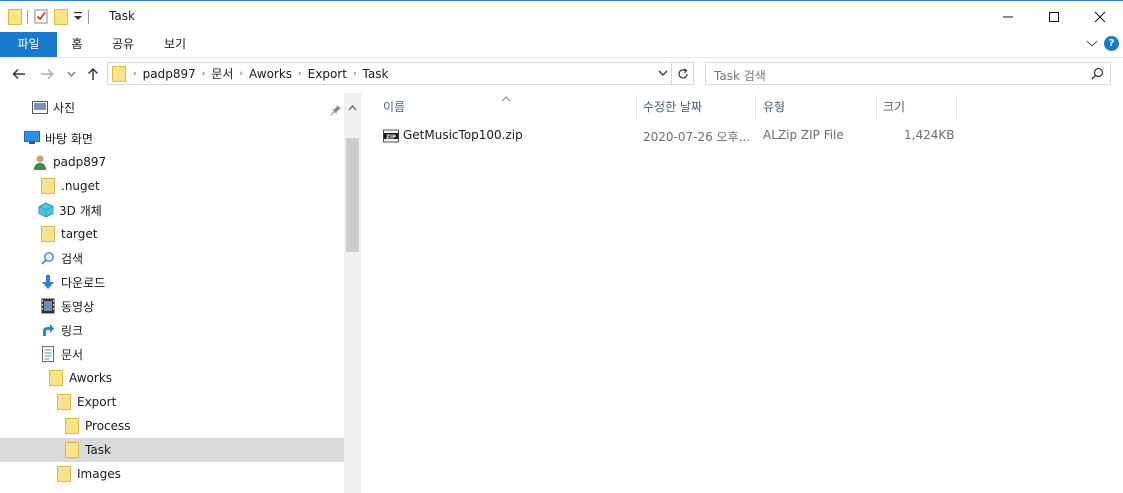  I want to click on sidebar-item-process: Process, so click(172, 426).